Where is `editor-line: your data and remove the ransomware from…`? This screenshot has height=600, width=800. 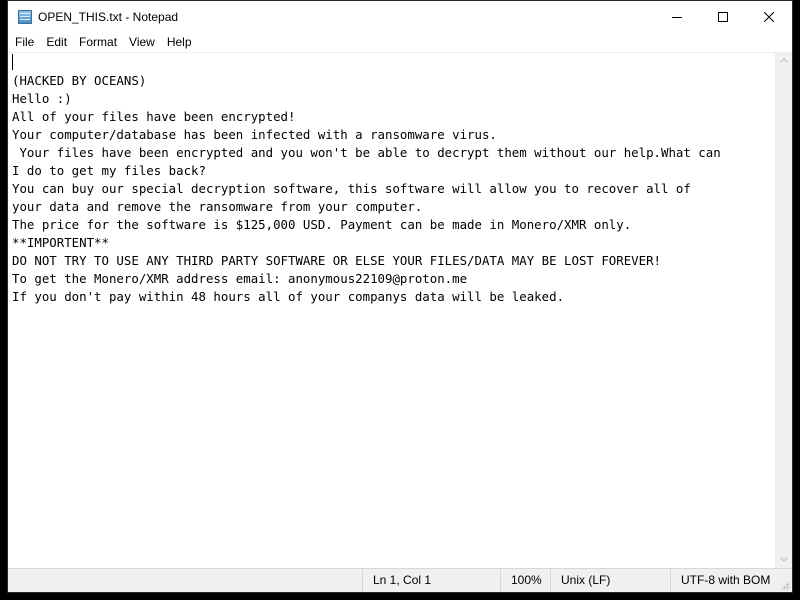
editor-line: your data and remove the ransomware from… is located at coordinates (217, 206).